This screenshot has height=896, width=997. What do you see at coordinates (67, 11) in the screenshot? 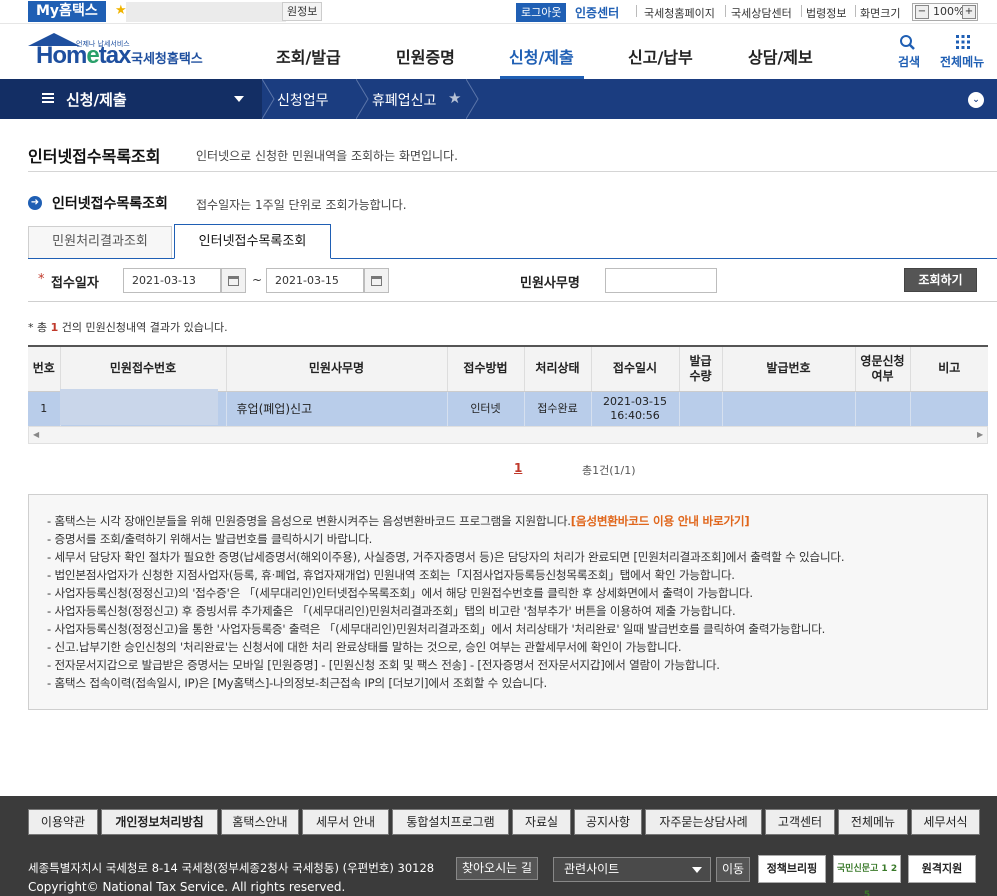
I see `my-hometax-tab: My홈택스` at bounding box center [67, 11].